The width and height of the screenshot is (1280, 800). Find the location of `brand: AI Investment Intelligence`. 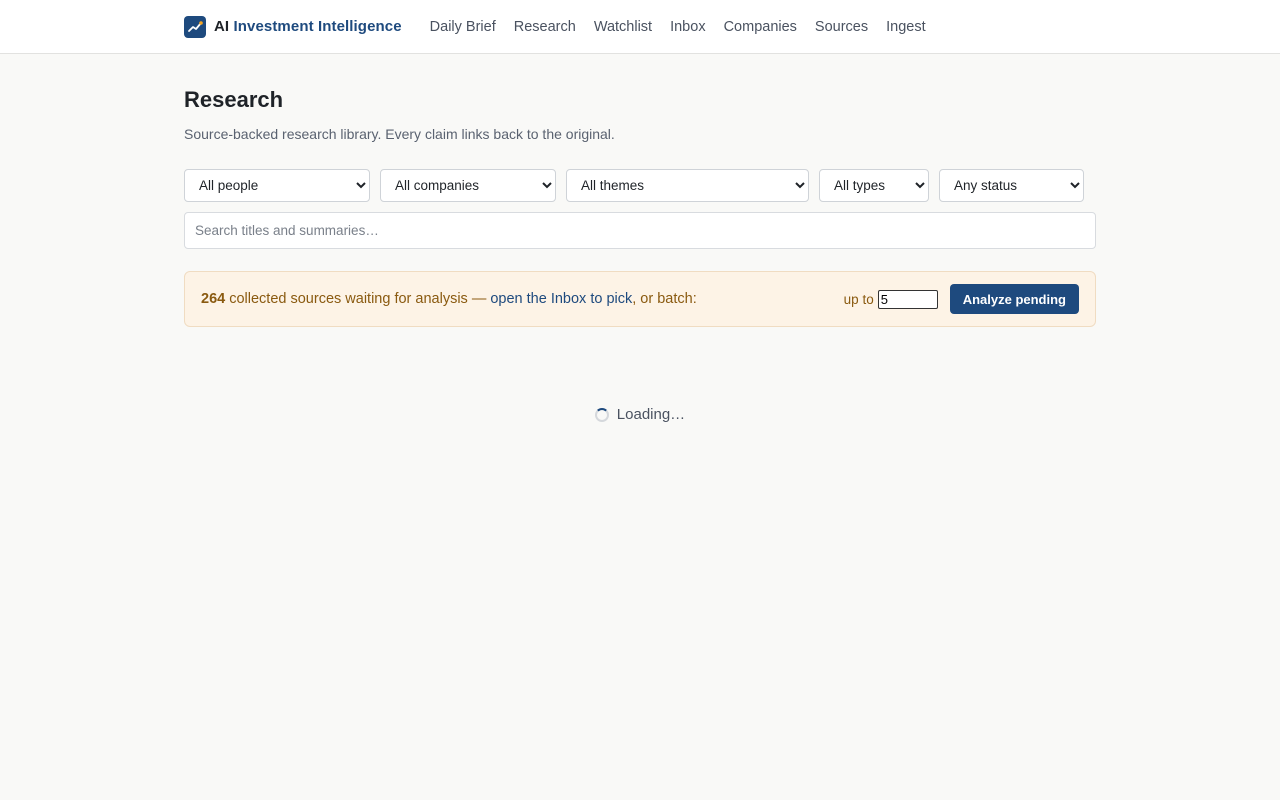

brand: AI Investment Intelligence is located at coordinates (293, 26).